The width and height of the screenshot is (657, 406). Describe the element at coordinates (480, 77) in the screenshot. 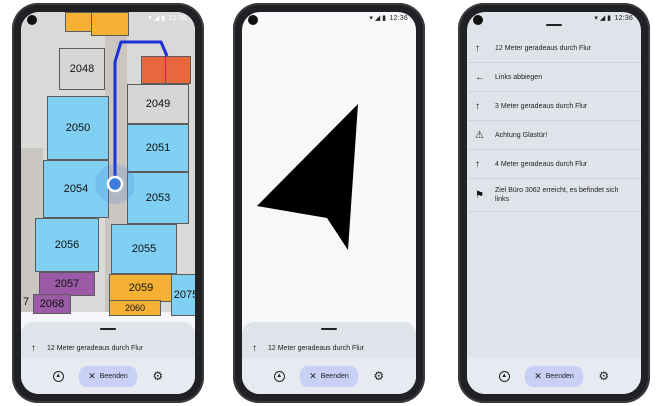

I see `arrow-left-icon: ←` at that location.